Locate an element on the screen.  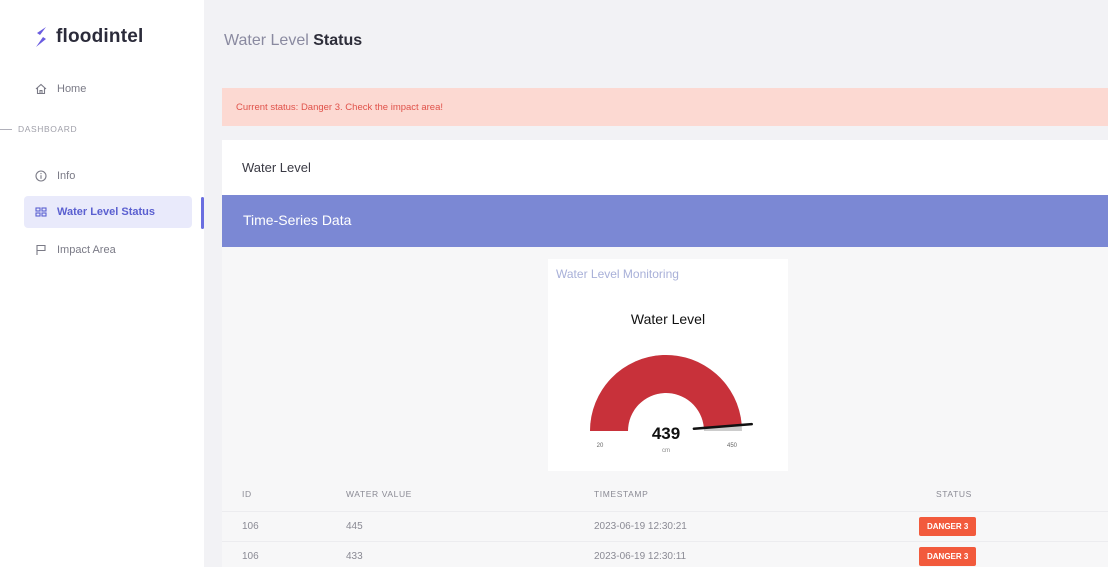
table-row: 106 445 2023-06-19 12:30:21 DANGER 3 is located at coordinates (665, 526).